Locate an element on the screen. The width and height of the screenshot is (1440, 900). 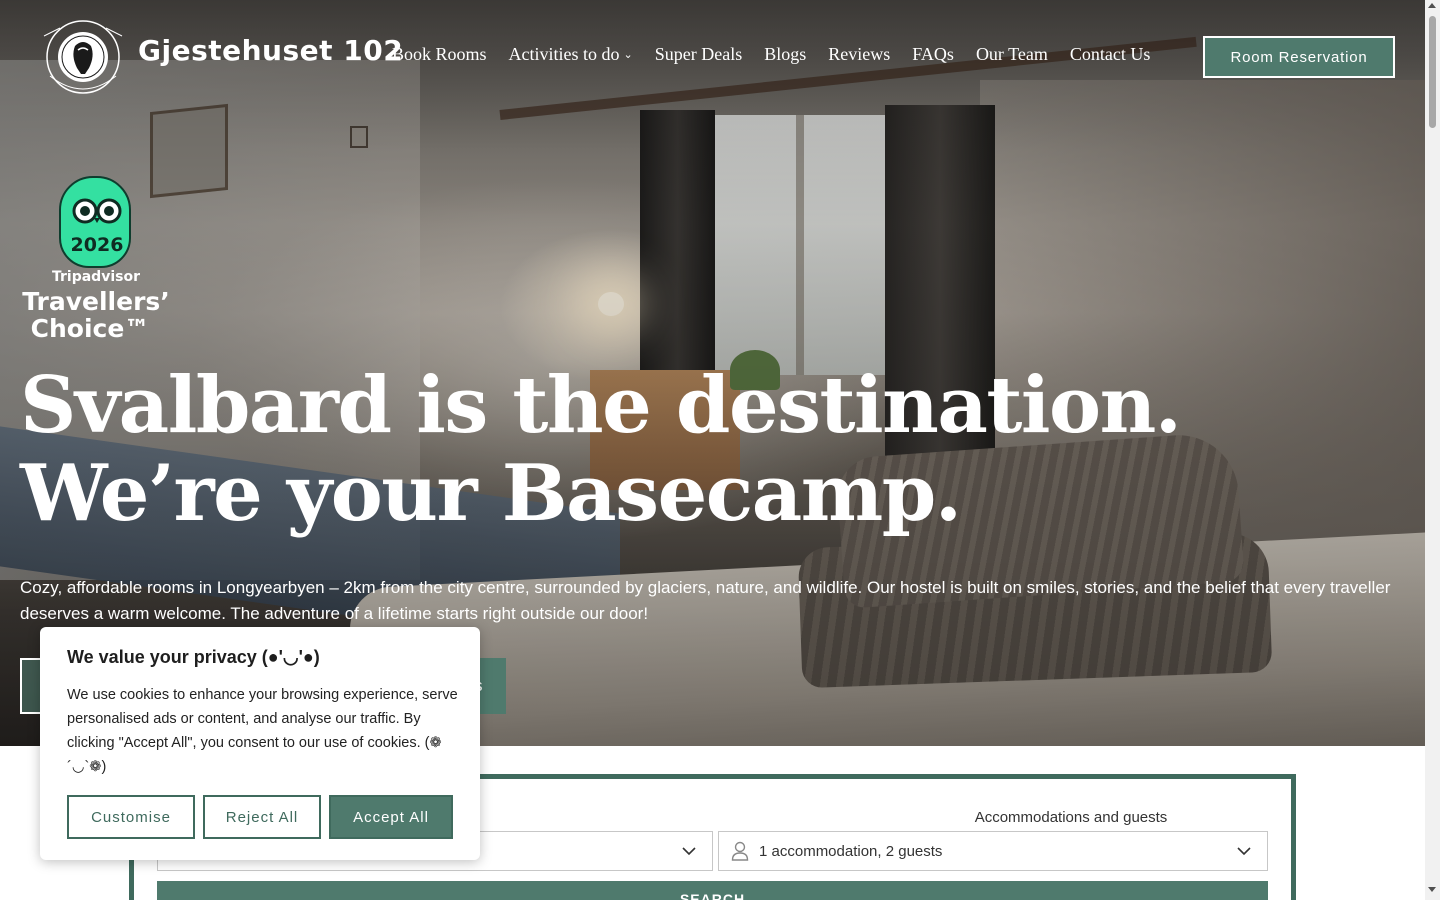
page-scrollbar is located at coordinates (1432, 450).